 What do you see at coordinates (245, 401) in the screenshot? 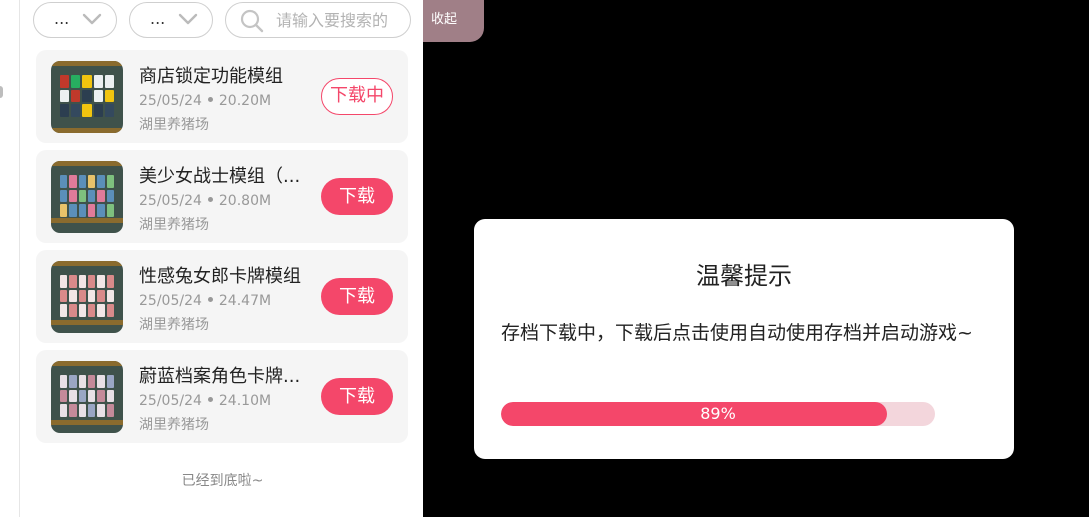
I see `mod-size: 24.10M` at bounding box center [245, 401].